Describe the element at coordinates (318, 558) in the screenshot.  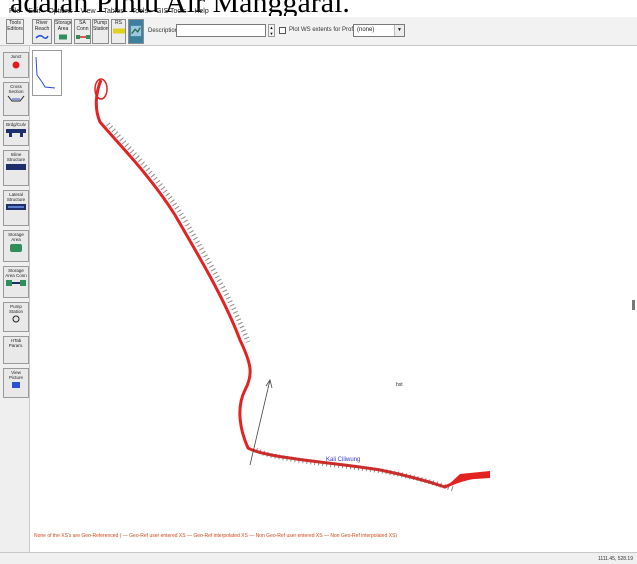
I see `status-bar: 1111.45, 528.19` at that location.